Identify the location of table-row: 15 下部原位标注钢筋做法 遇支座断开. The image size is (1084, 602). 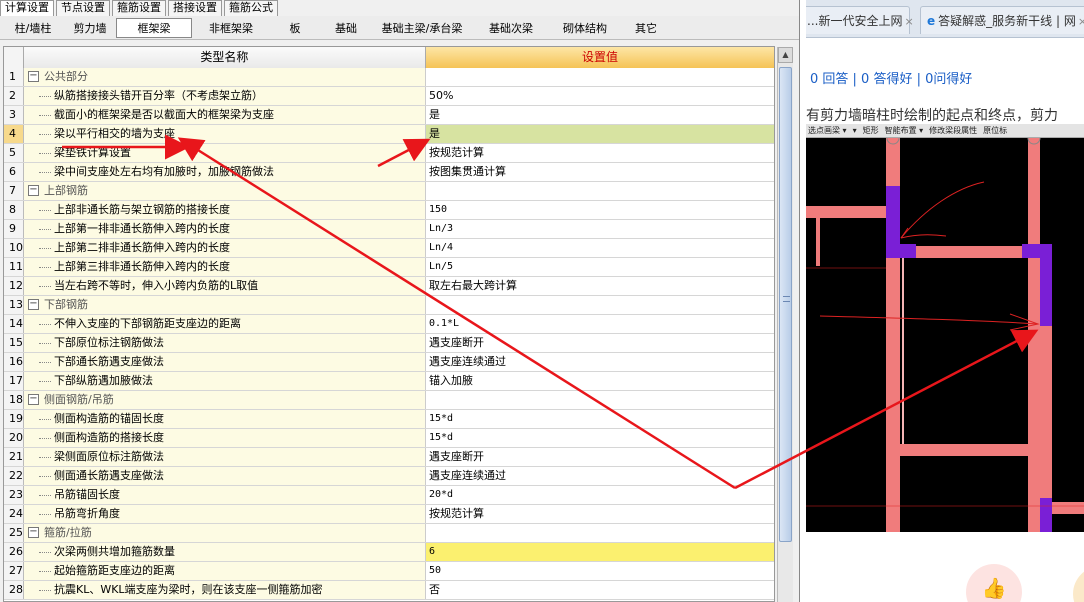
(389, 343).